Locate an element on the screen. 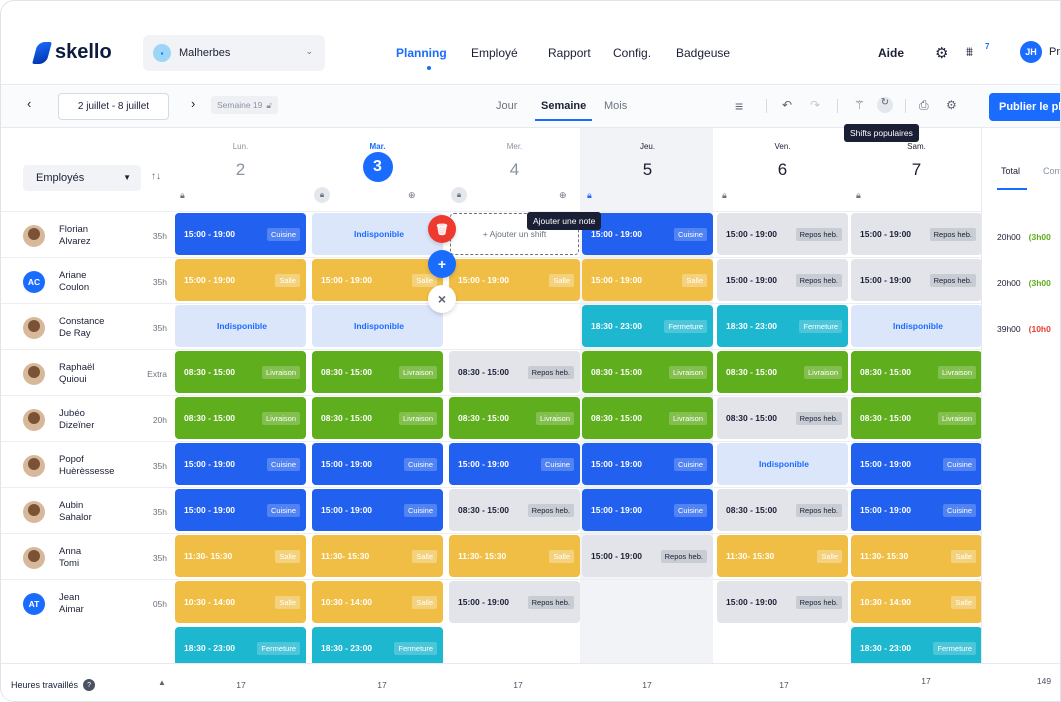 Image resolution: width=1061 pixels, height=702 pixels. settings-gear-icon: ⚙ is located at coordinates (941, 53).